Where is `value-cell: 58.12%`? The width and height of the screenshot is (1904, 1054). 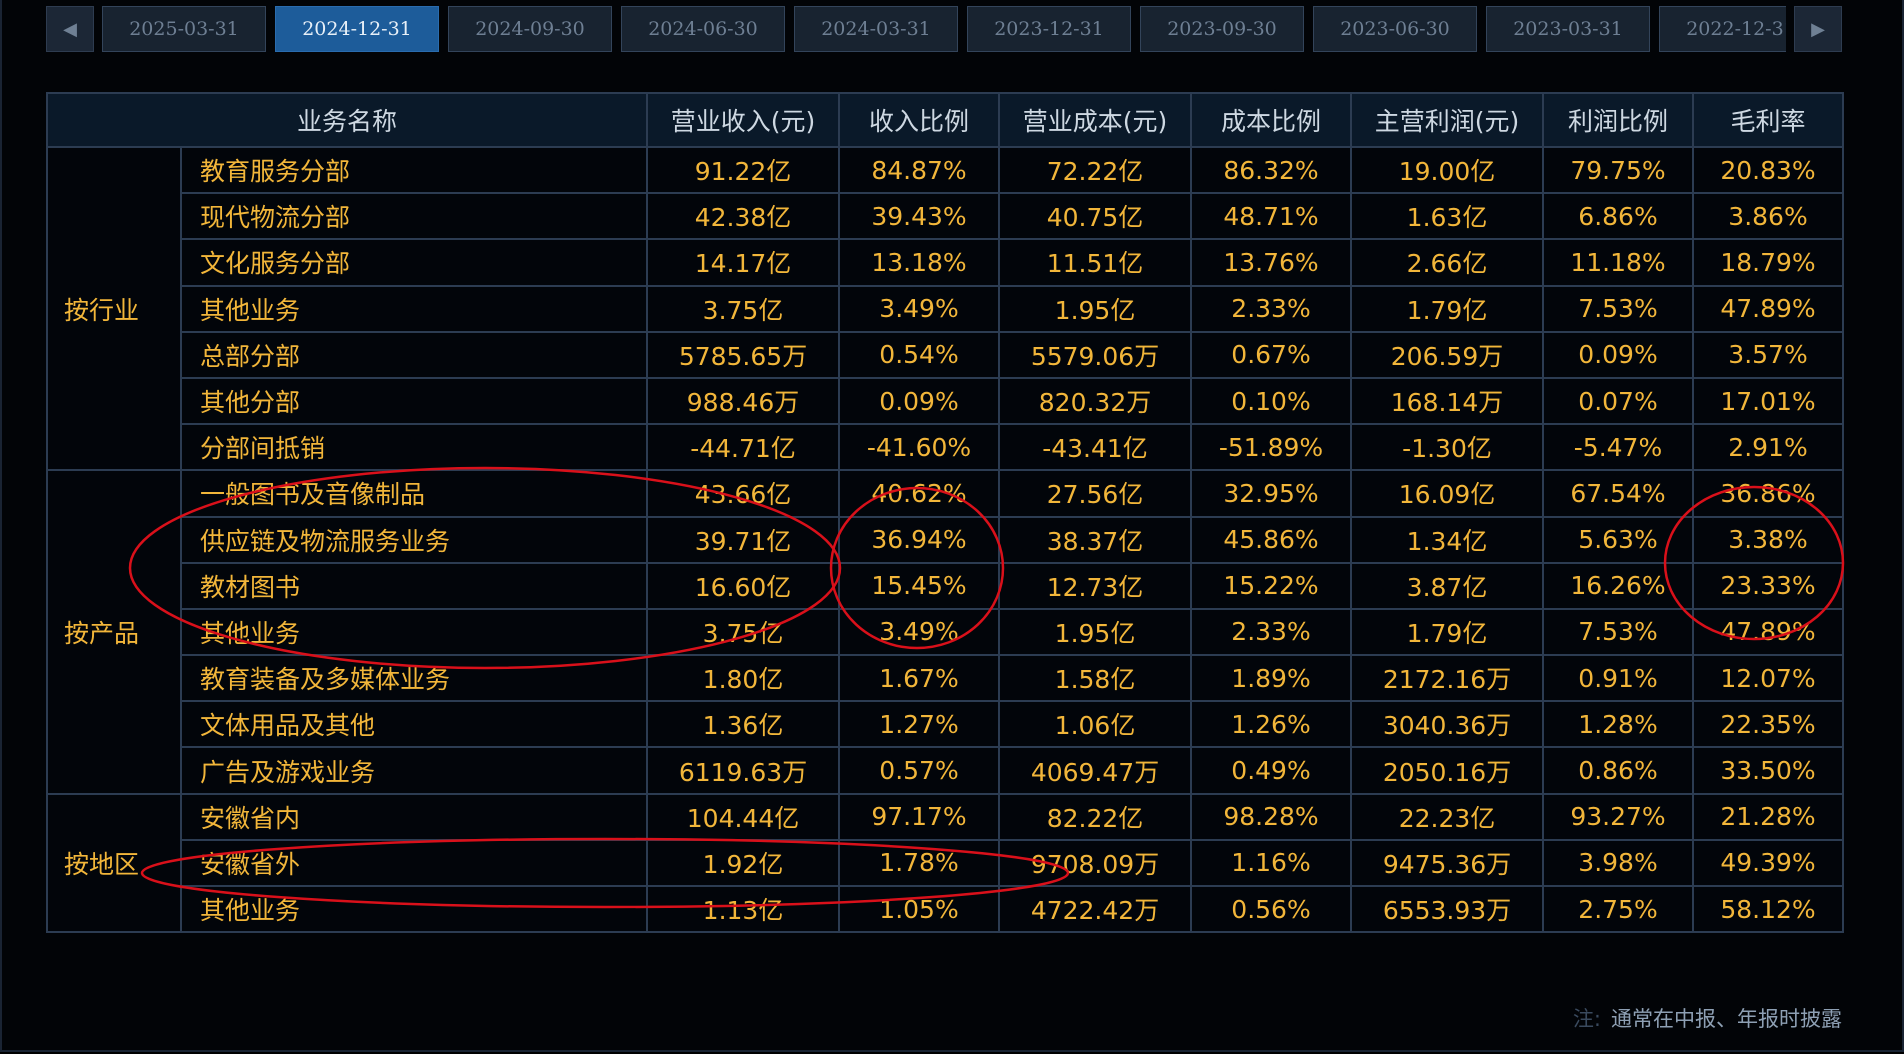
value-cell: 58.12% is located at coordinates (1768, 909).